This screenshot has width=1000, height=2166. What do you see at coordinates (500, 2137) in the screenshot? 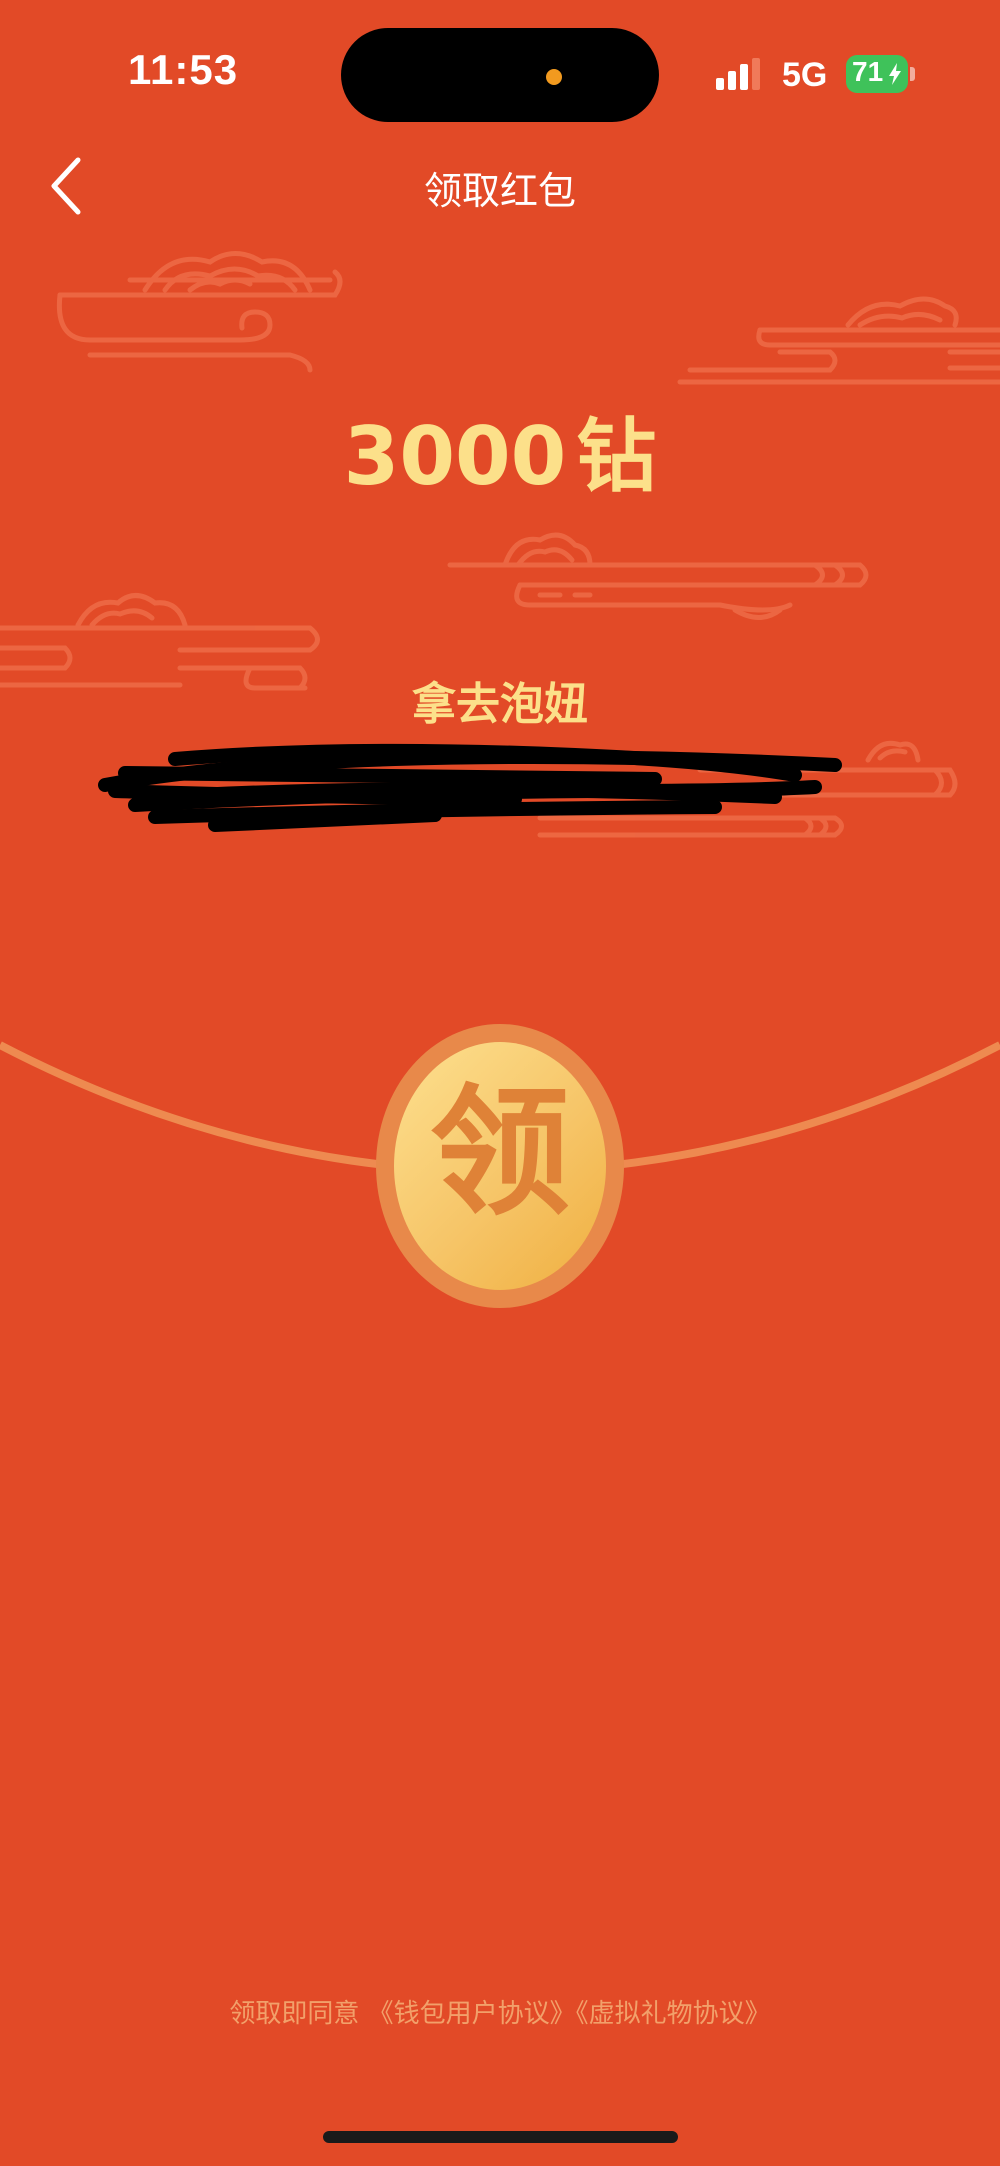
I see `home-indicator` at bounding box center [500, 2137].